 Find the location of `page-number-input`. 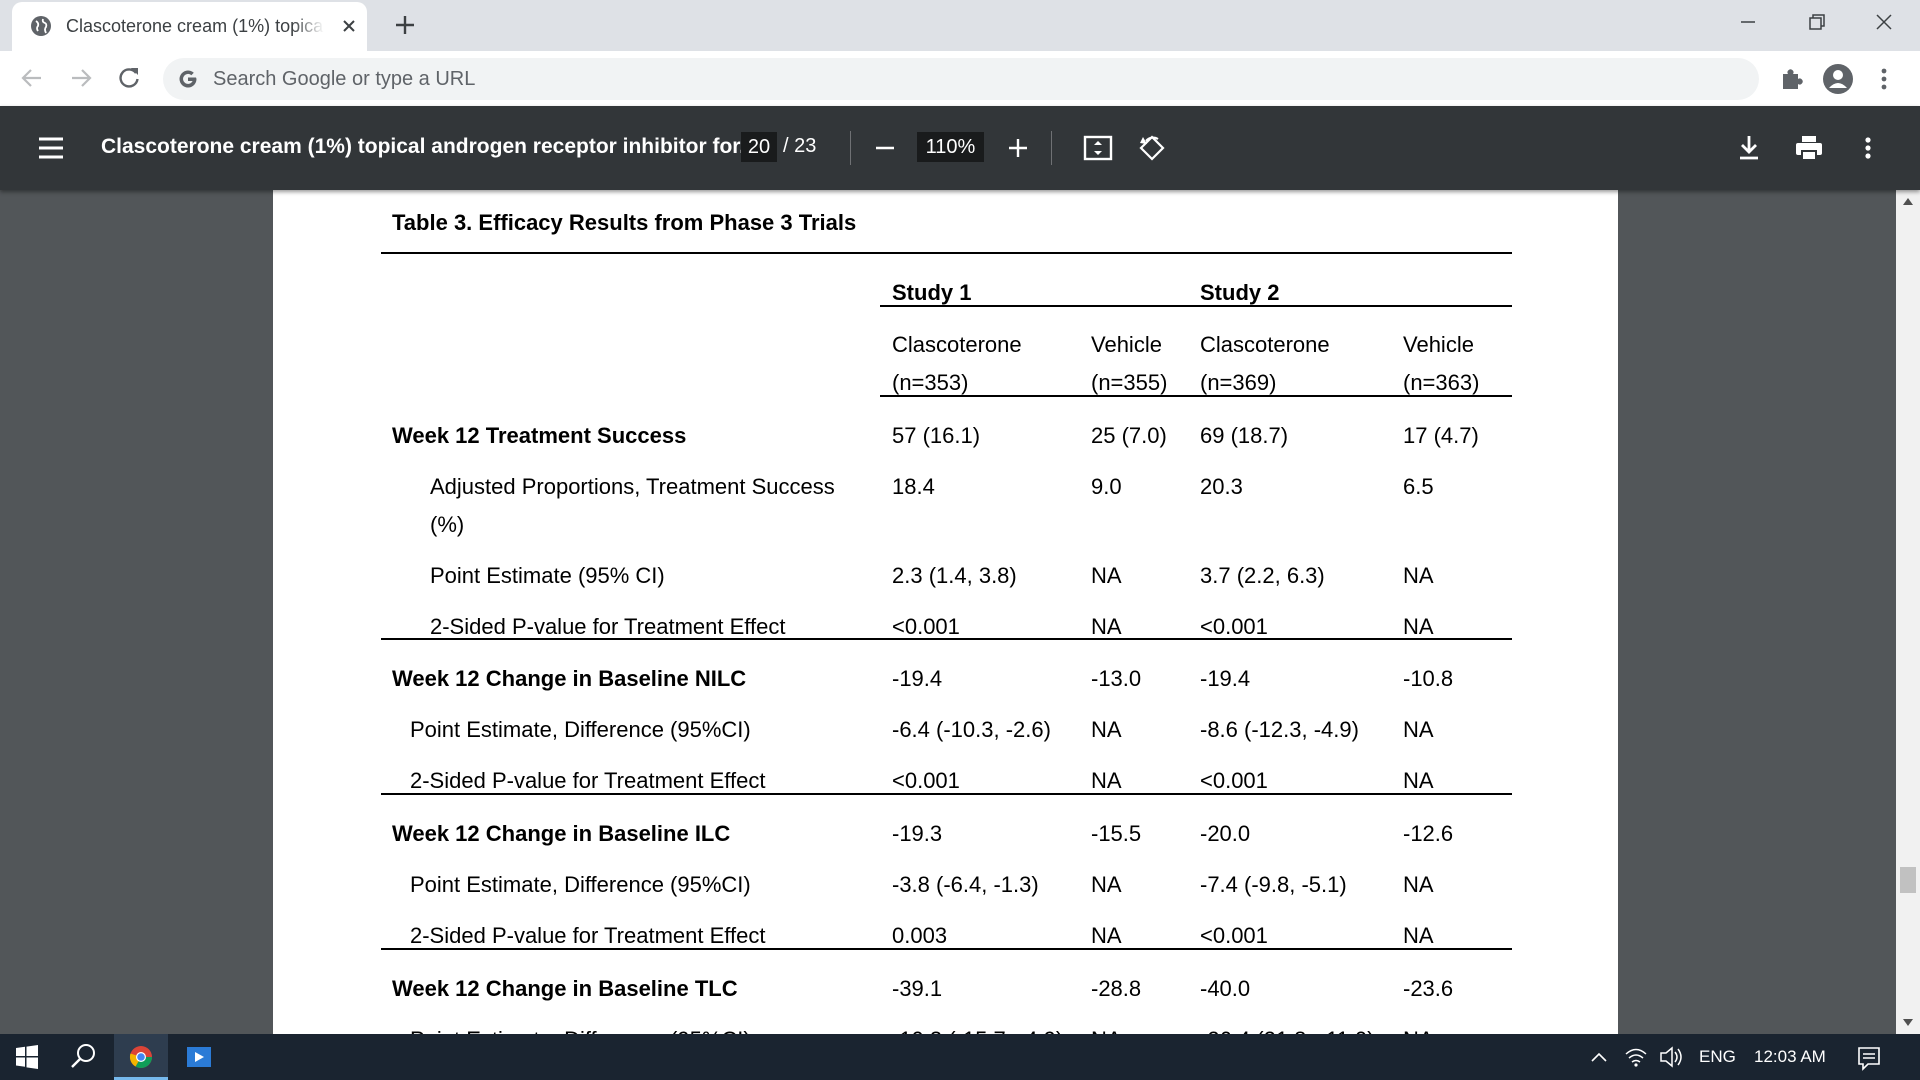

page-number-input is located at coordinates (759, 147).